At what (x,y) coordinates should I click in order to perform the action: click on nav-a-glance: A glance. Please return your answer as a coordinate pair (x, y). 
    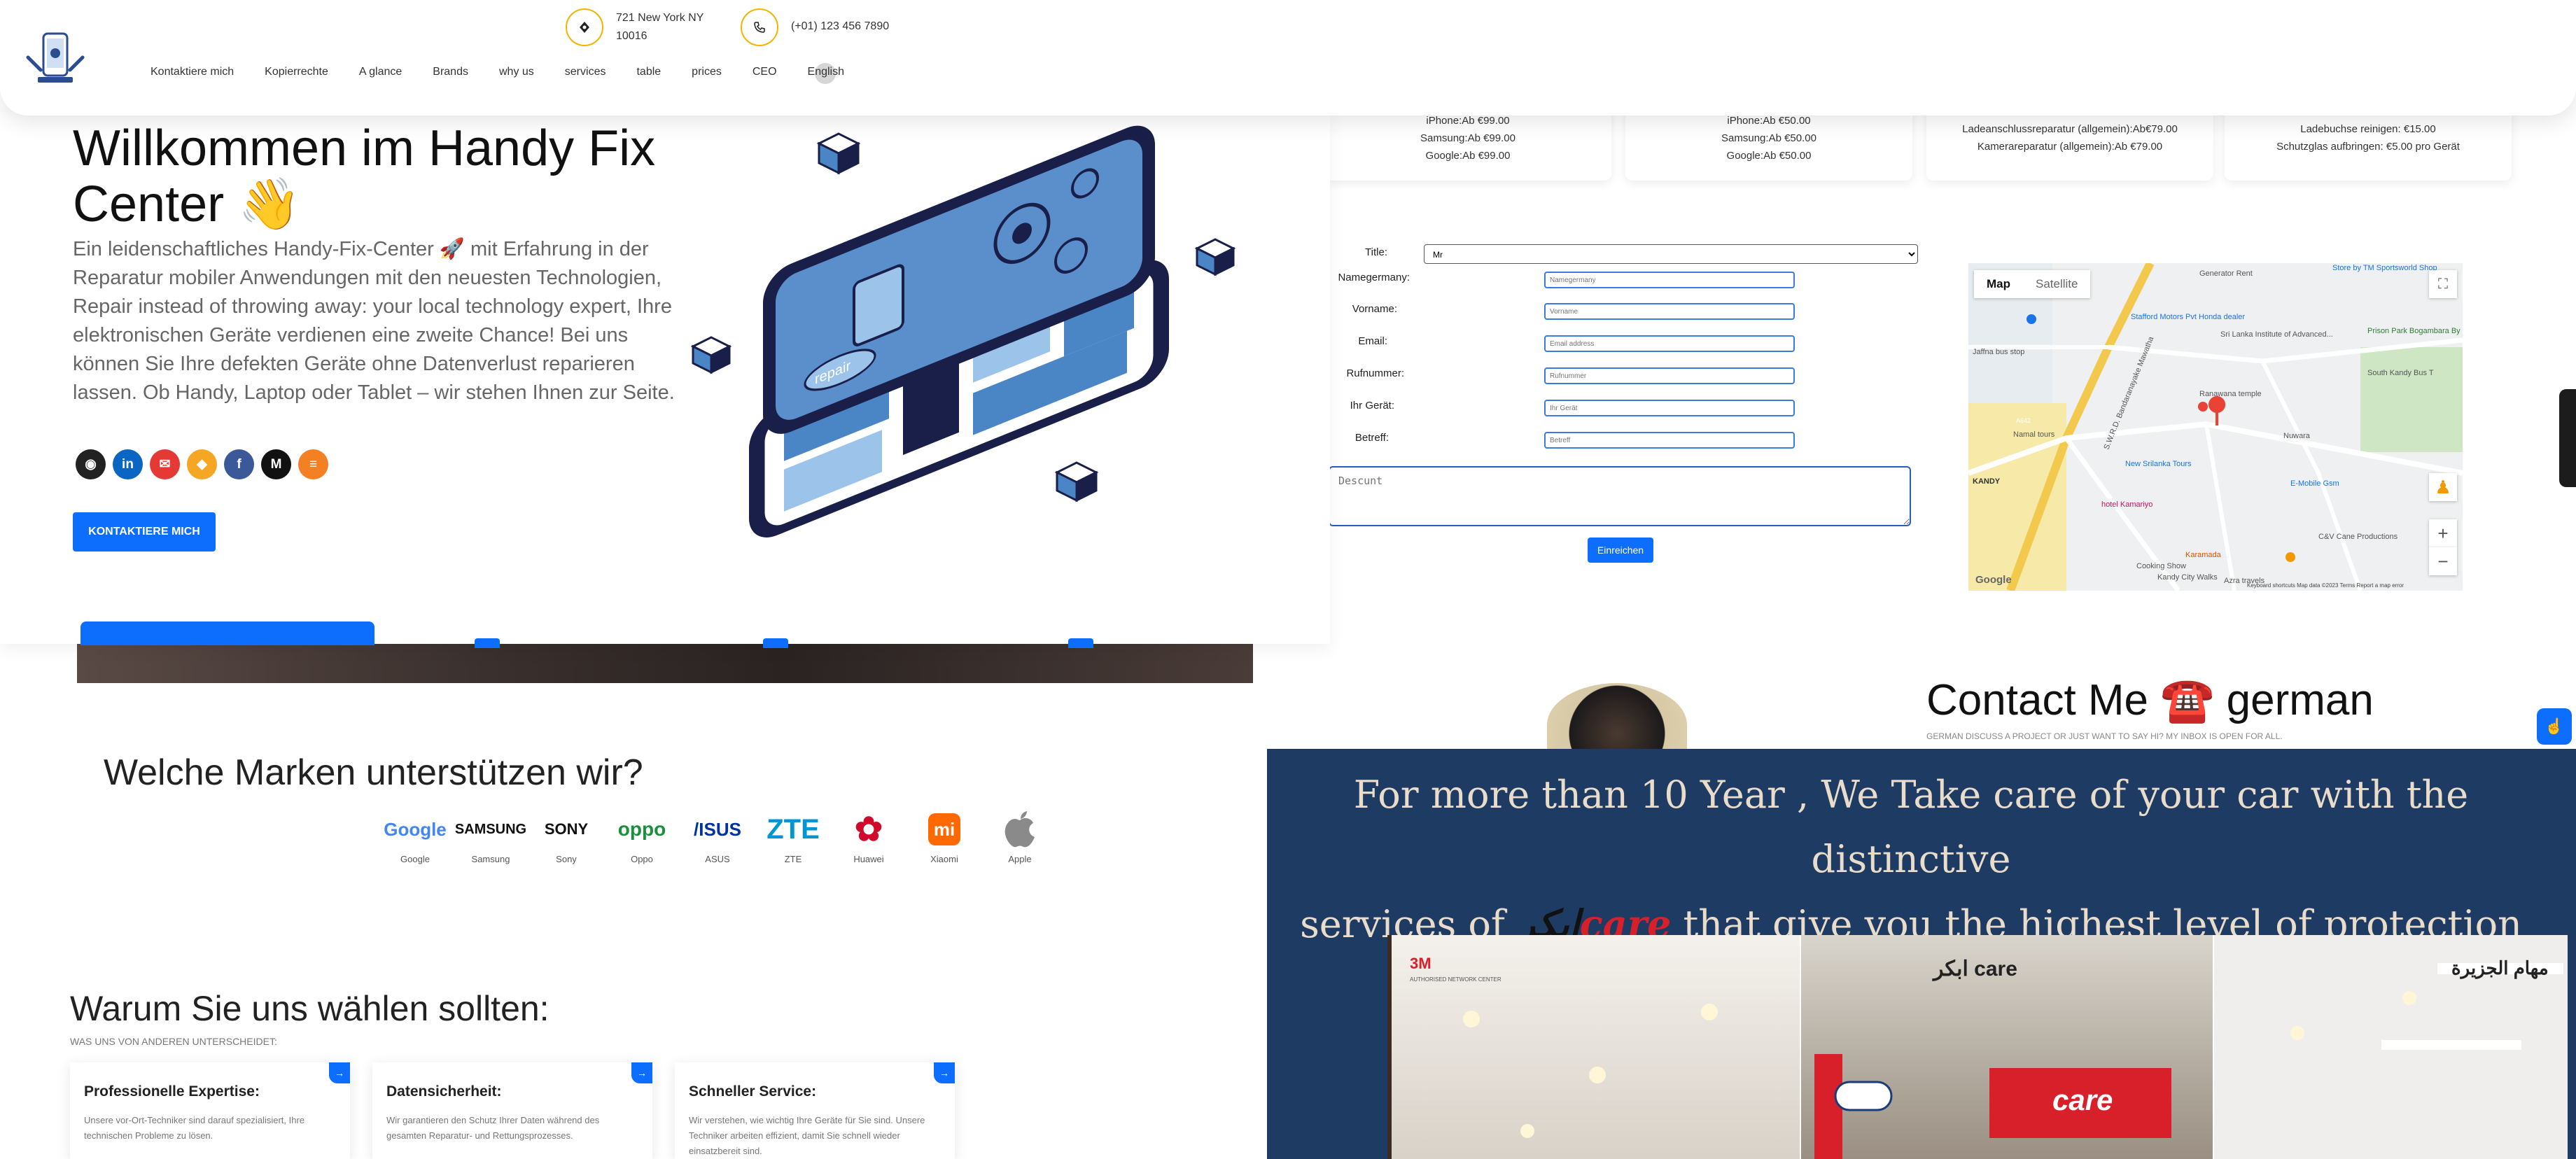
    Looking at the image, I should click on (380, 72).